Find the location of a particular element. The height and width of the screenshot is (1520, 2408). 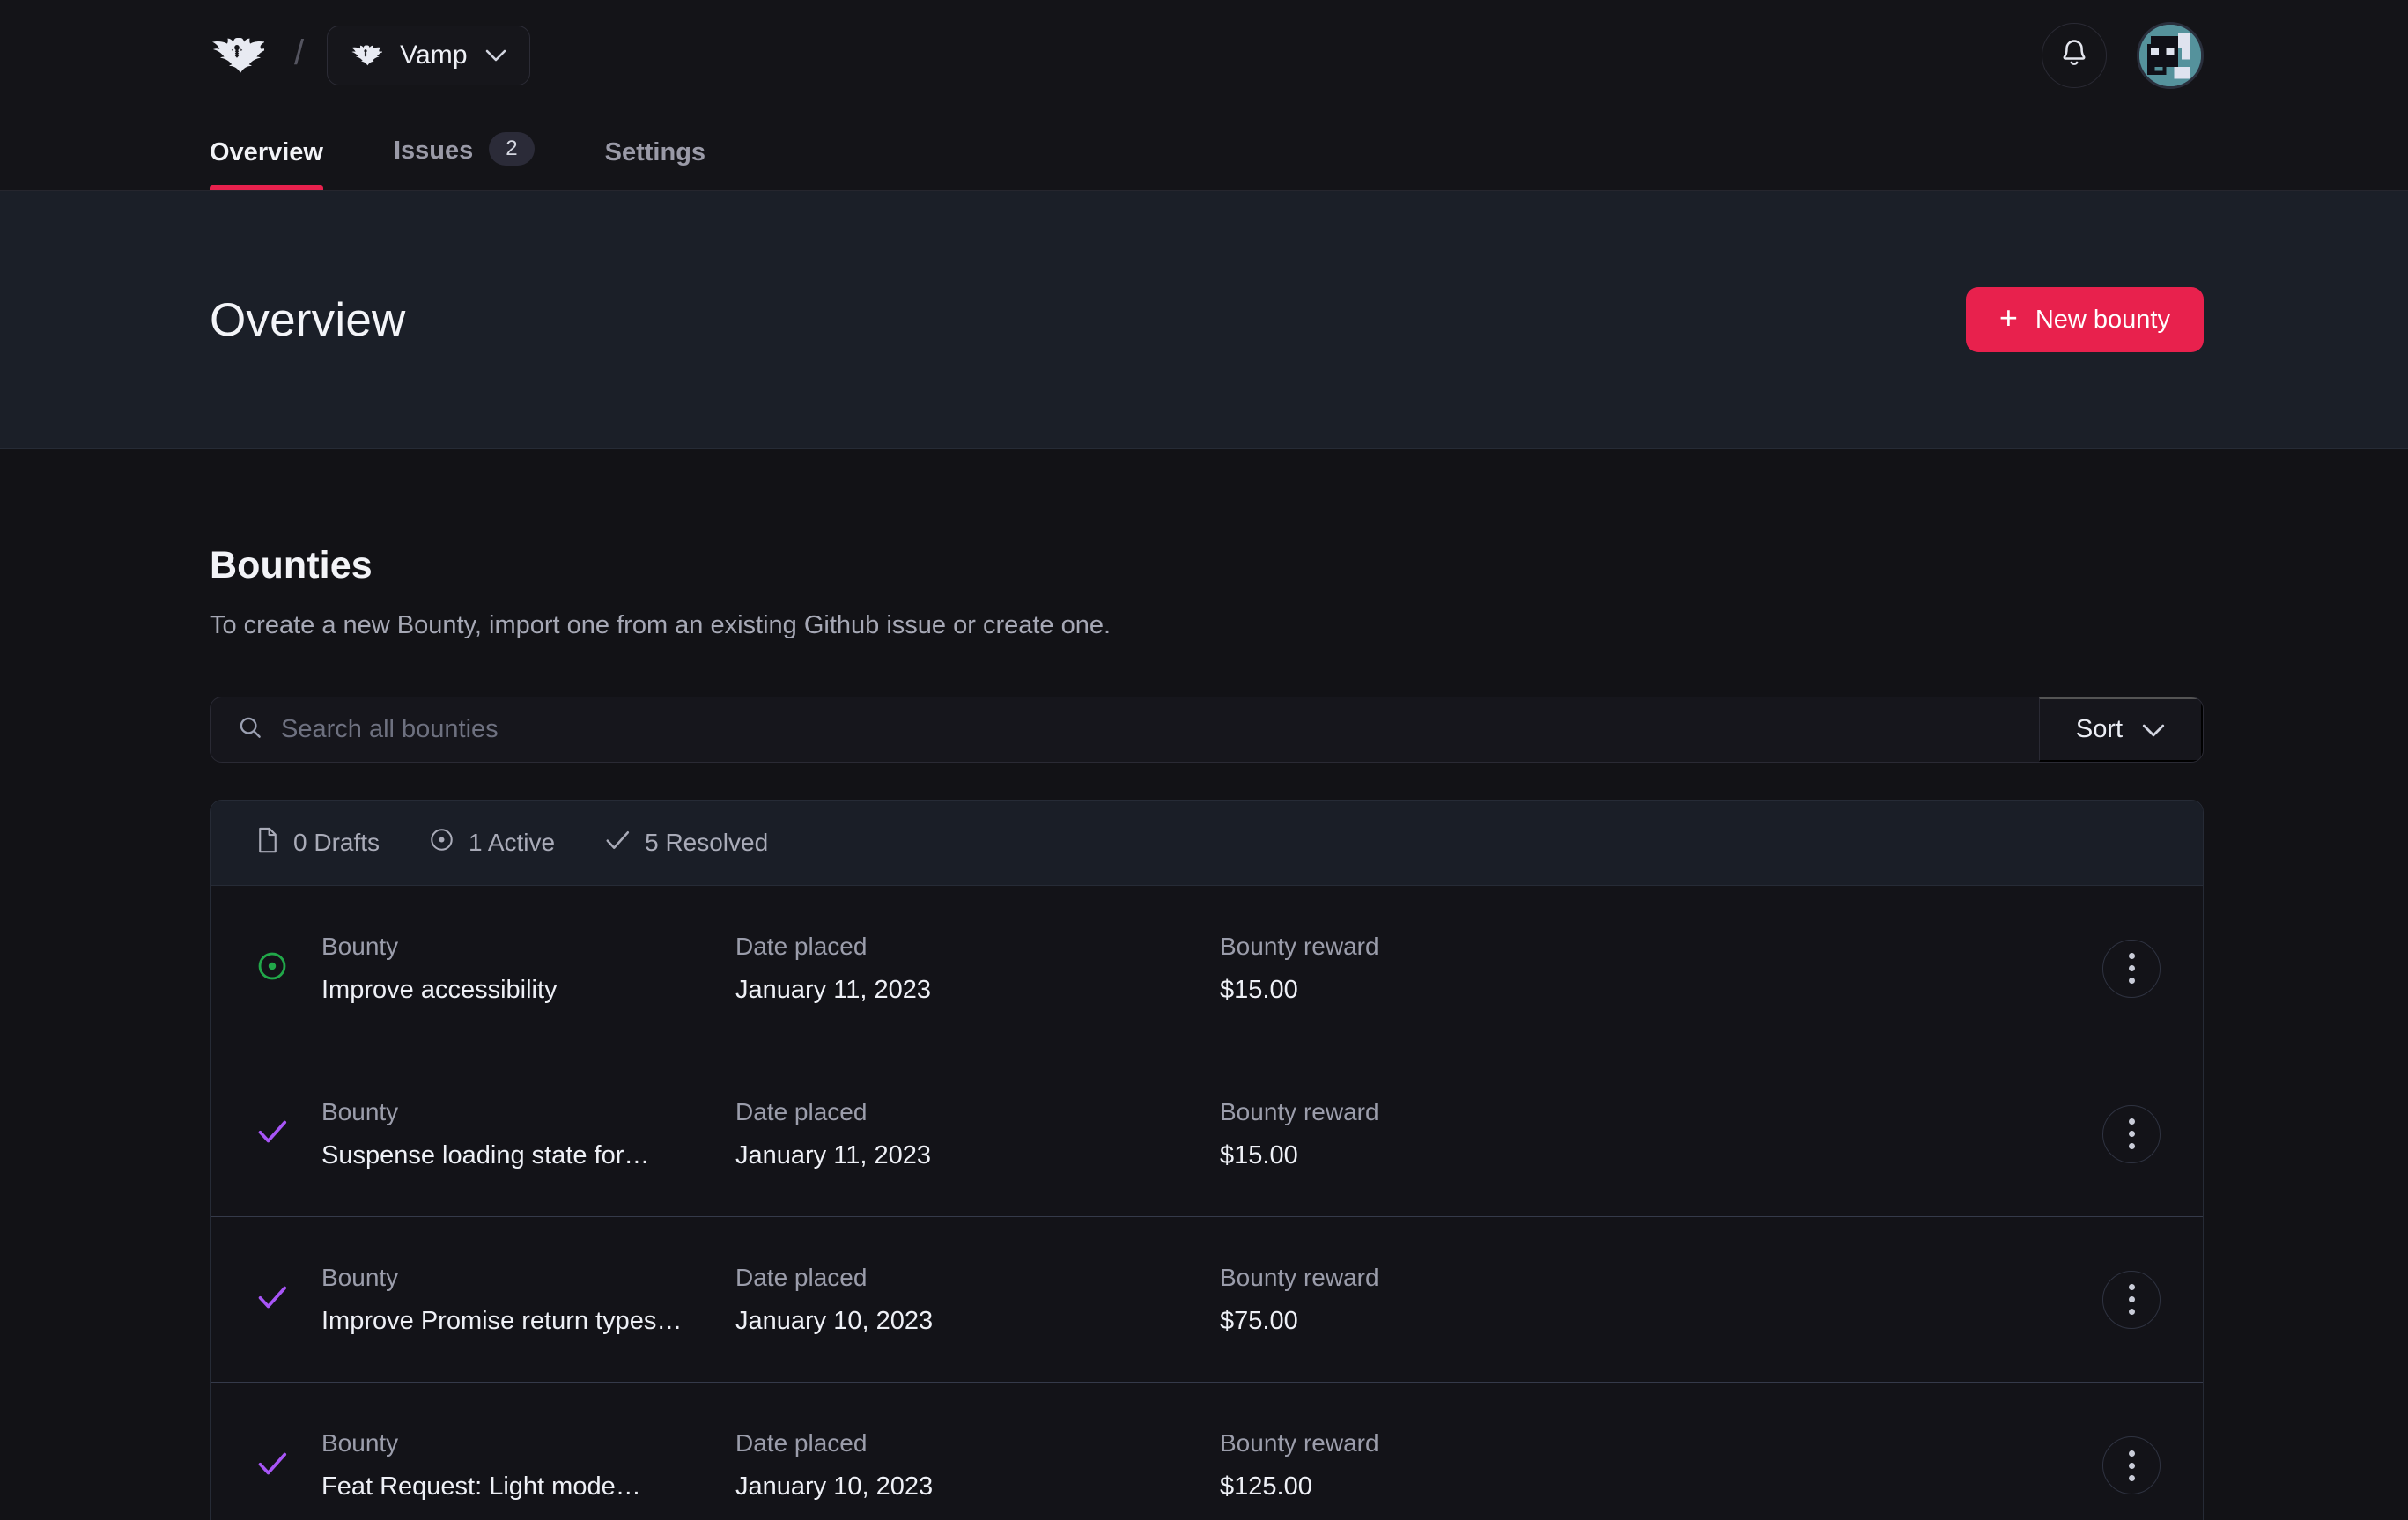

bat-logo-icon is located at coordinates (237, 55).